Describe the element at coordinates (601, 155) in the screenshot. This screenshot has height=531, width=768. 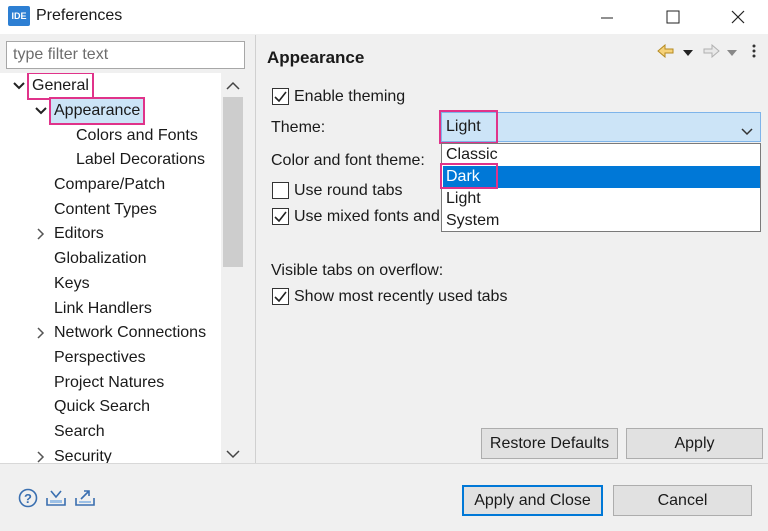
I see `theme-option-classic: Classic` at that location.